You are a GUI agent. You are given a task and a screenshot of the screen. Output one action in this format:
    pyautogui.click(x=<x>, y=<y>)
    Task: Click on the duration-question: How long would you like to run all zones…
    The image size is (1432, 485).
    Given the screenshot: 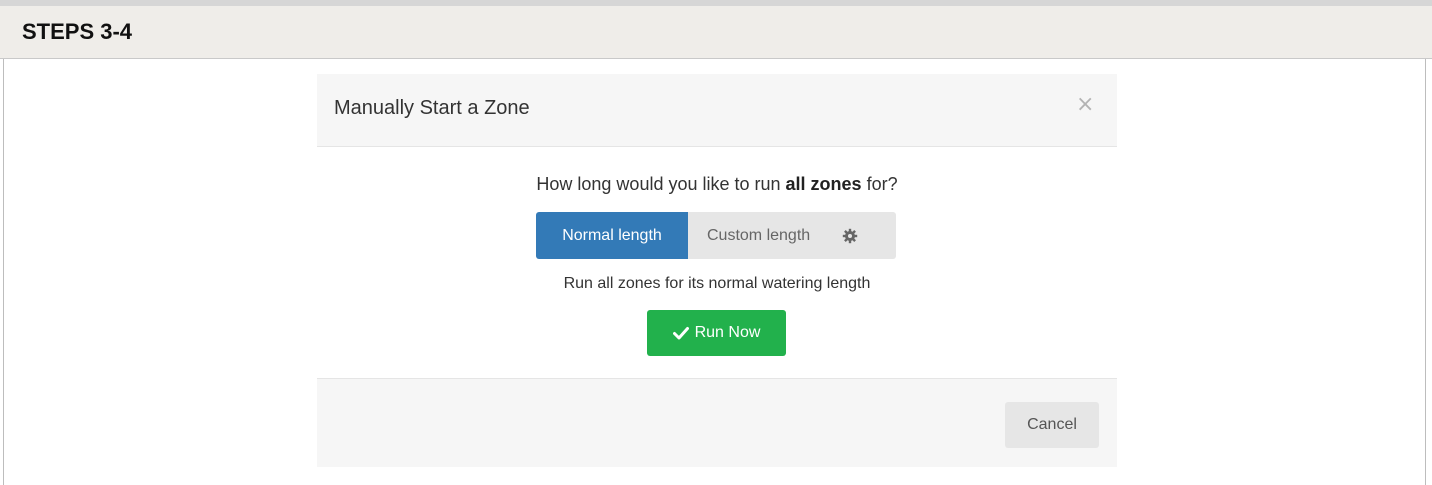 What is the action you would take?
    pyautogui.click(x=717, y=184)
    